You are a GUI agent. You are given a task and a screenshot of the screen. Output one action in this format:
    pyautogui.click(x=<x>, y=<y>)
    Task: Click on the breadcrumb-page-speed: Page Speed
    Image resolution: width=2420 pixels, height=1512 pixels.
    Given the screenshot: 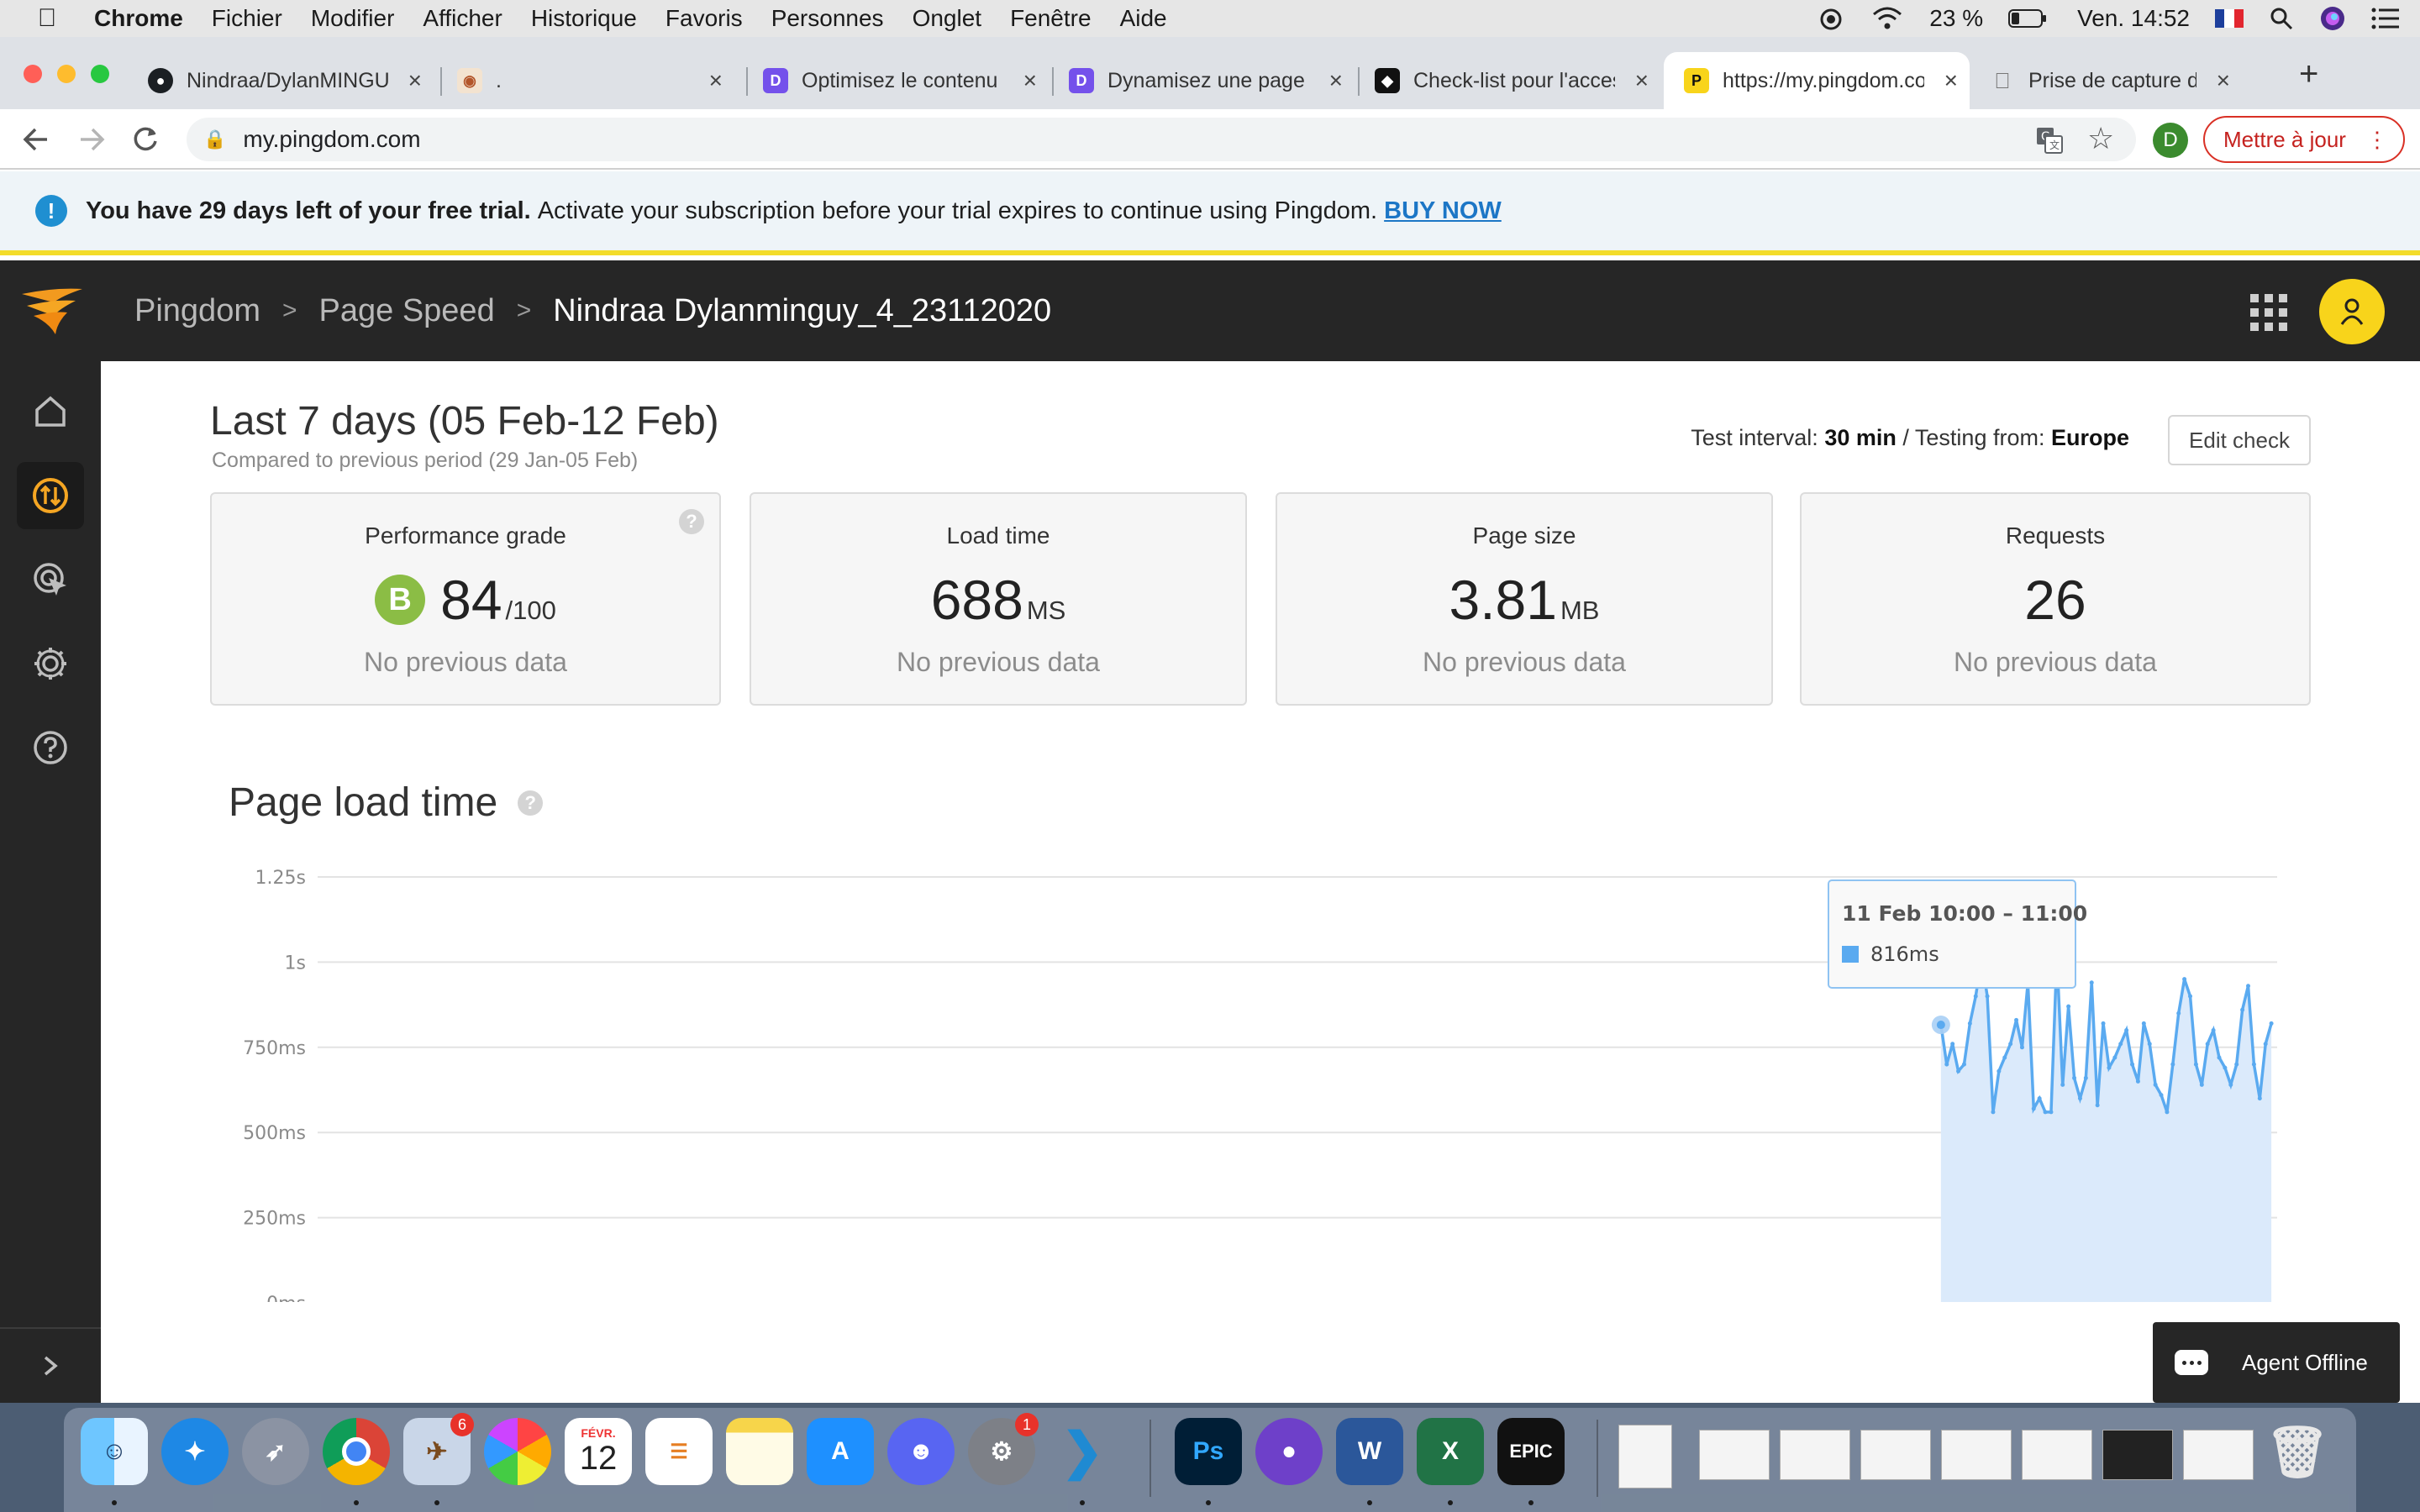 What is the action you would take?
    pyautogui.click(x=407, y=311)
    